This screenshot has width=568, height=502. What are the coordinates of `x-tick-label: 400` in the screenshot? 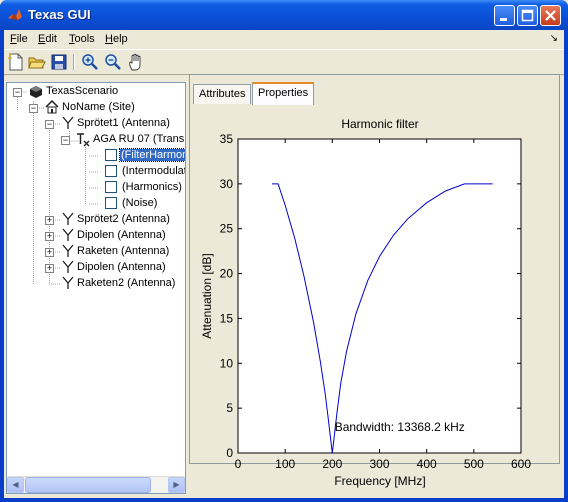 It's located at (427, 464).